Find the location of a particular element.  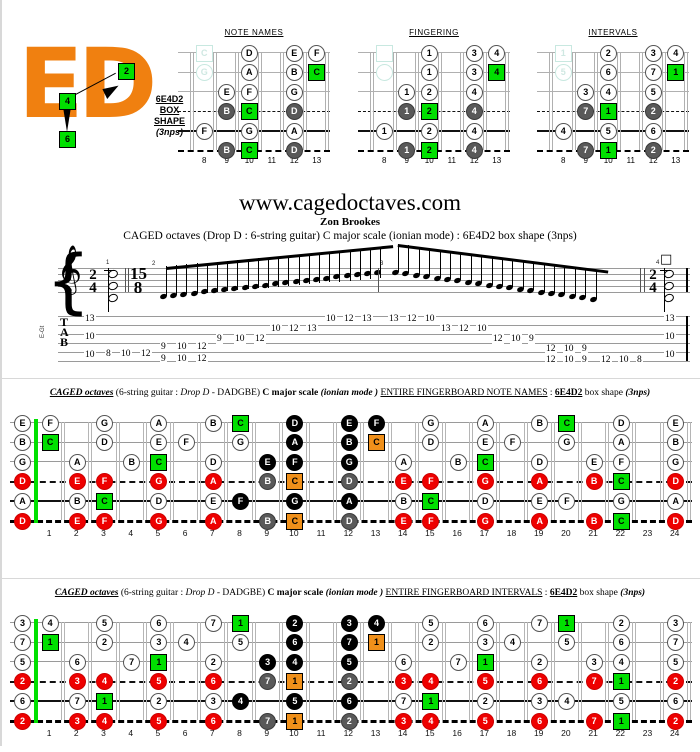

box-note-marker: C is located at coordinates (249, 111).